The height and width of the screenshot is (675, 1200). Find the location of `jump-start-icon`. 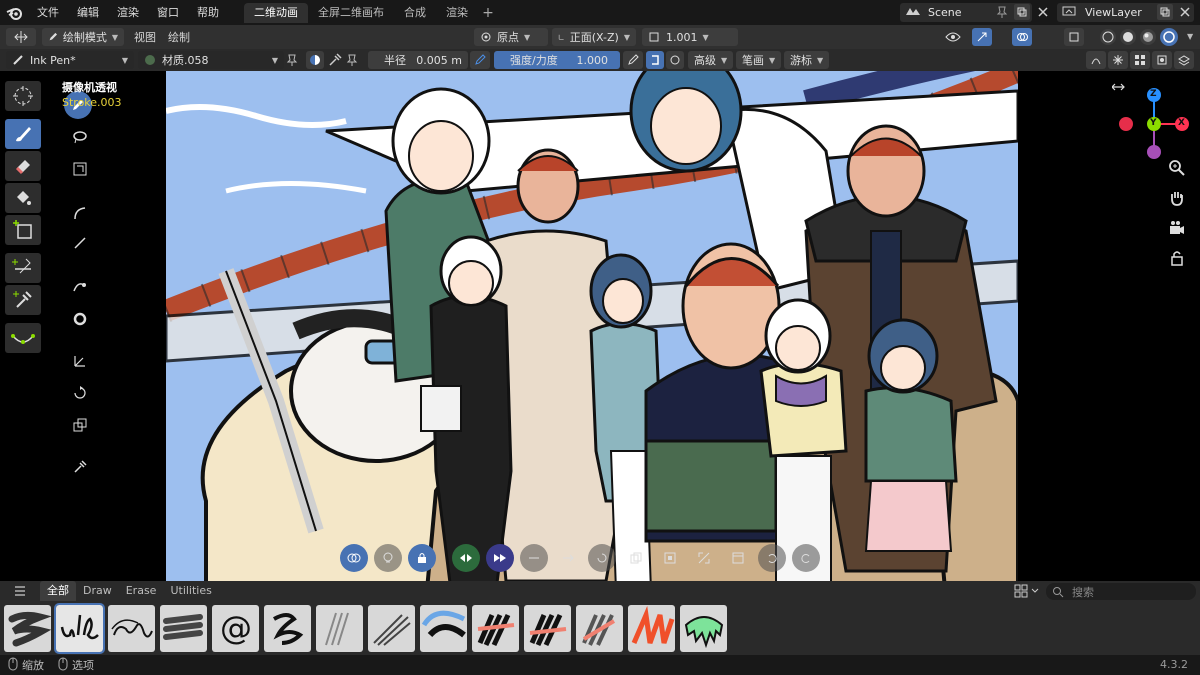

jump-start-icon is located at coordinates (534, 558).